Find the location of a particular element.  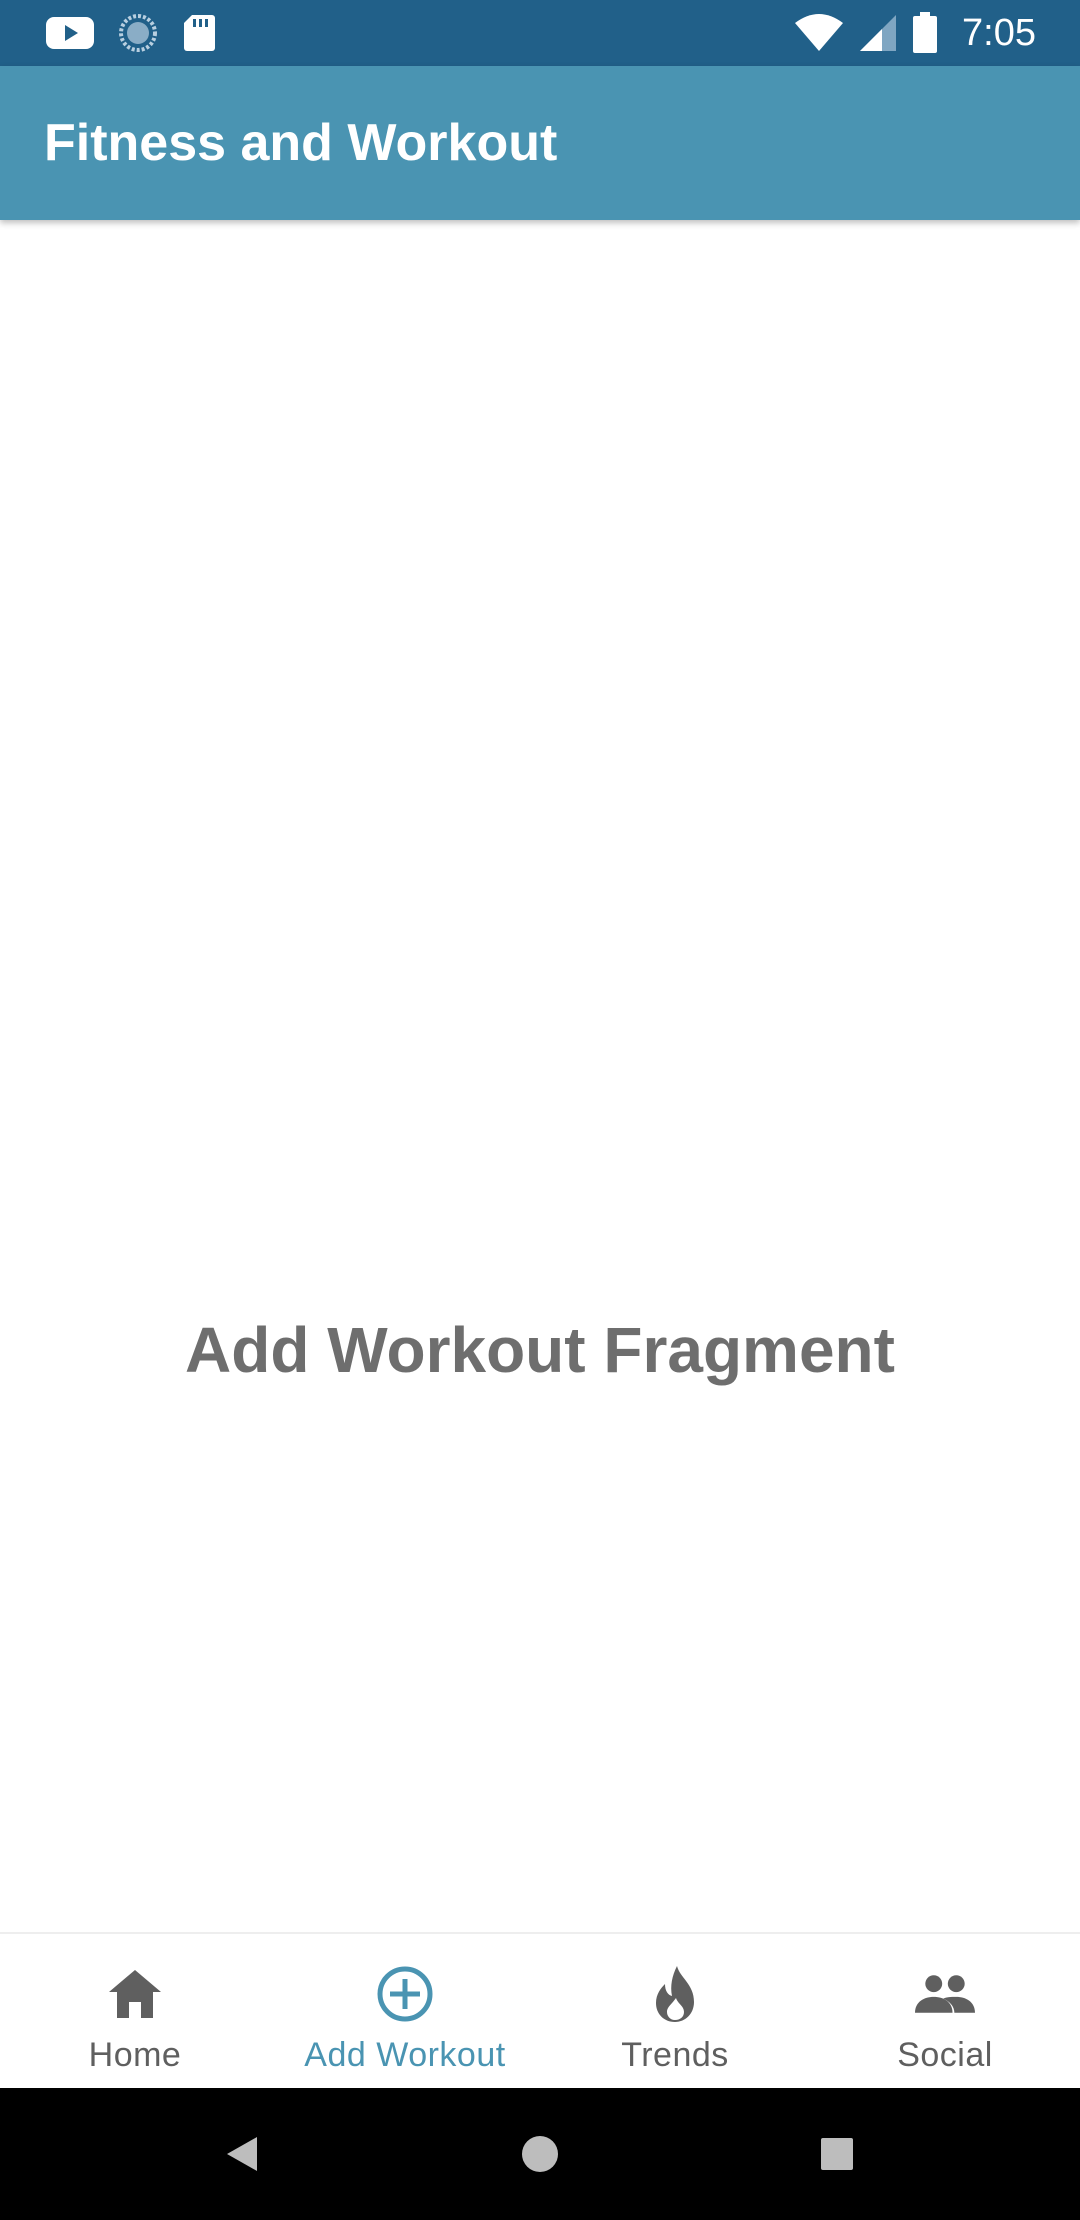

status-right-icons: 7:05 is located at coordinates (915, 33).